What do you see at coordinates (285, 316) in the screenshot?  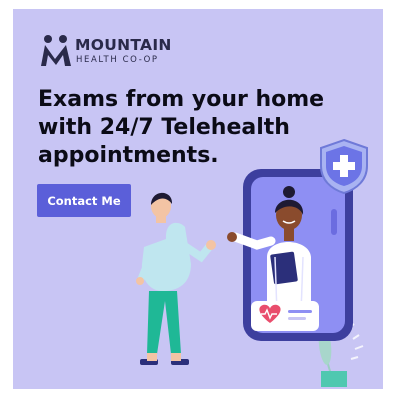 I see `heart-vitals-card` at bounding box center [285, 316].